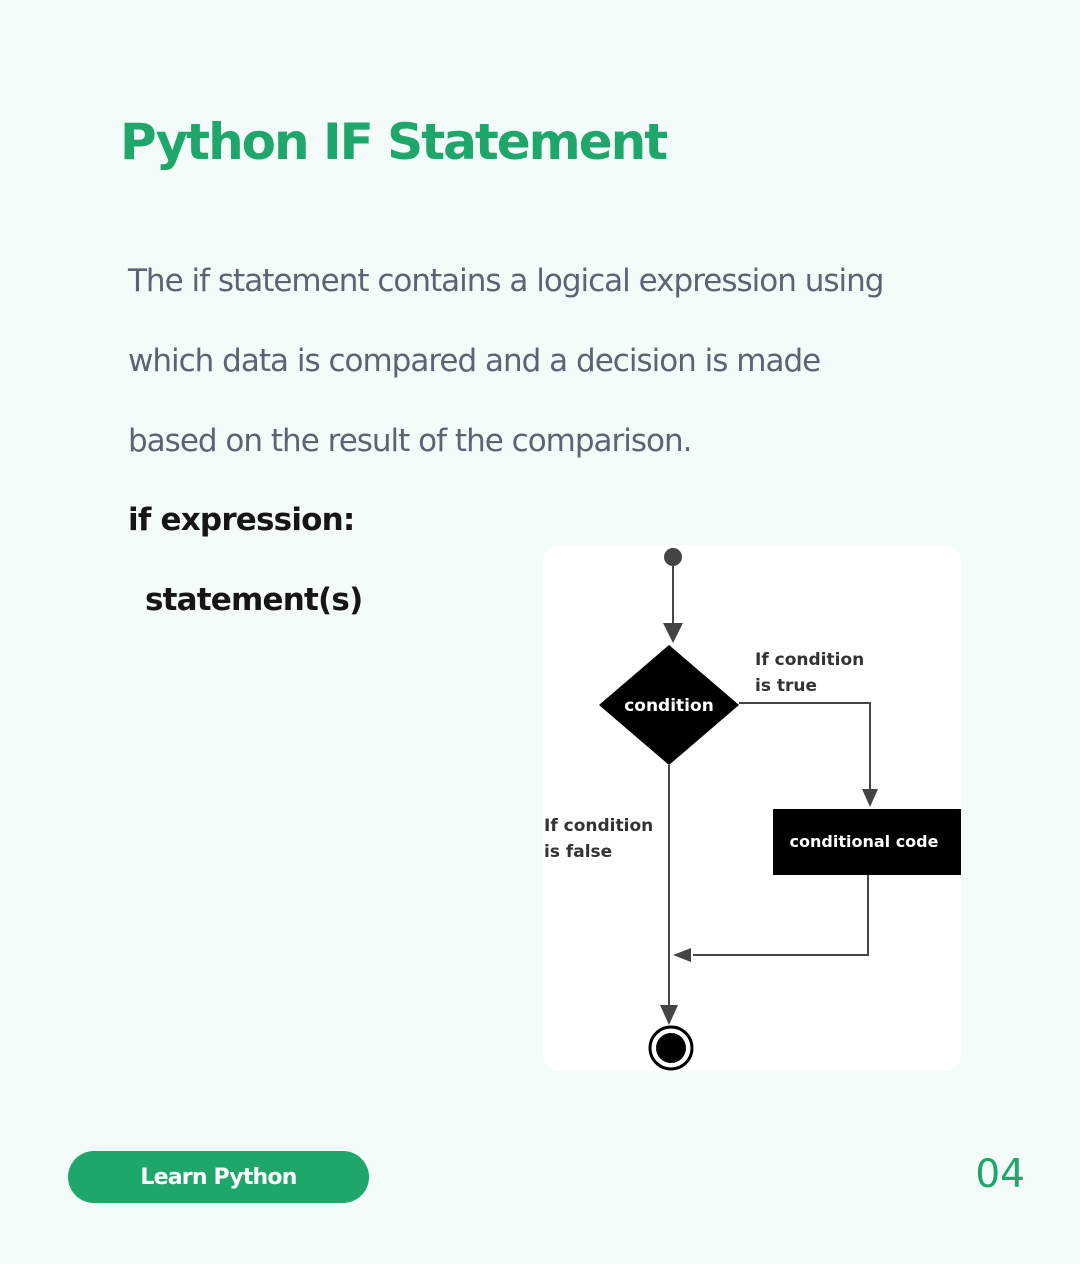  I want to click on arrowhead-to-process, so click(870, 798).